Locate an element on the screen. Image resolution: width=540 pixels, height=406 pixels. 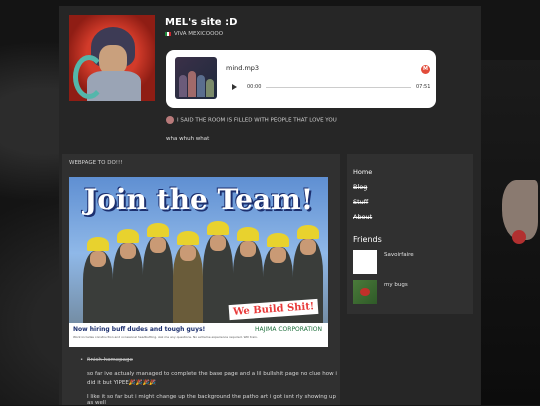
site-subtitle: VIVA MEXICOOOO is located at coordinates (194, 34).